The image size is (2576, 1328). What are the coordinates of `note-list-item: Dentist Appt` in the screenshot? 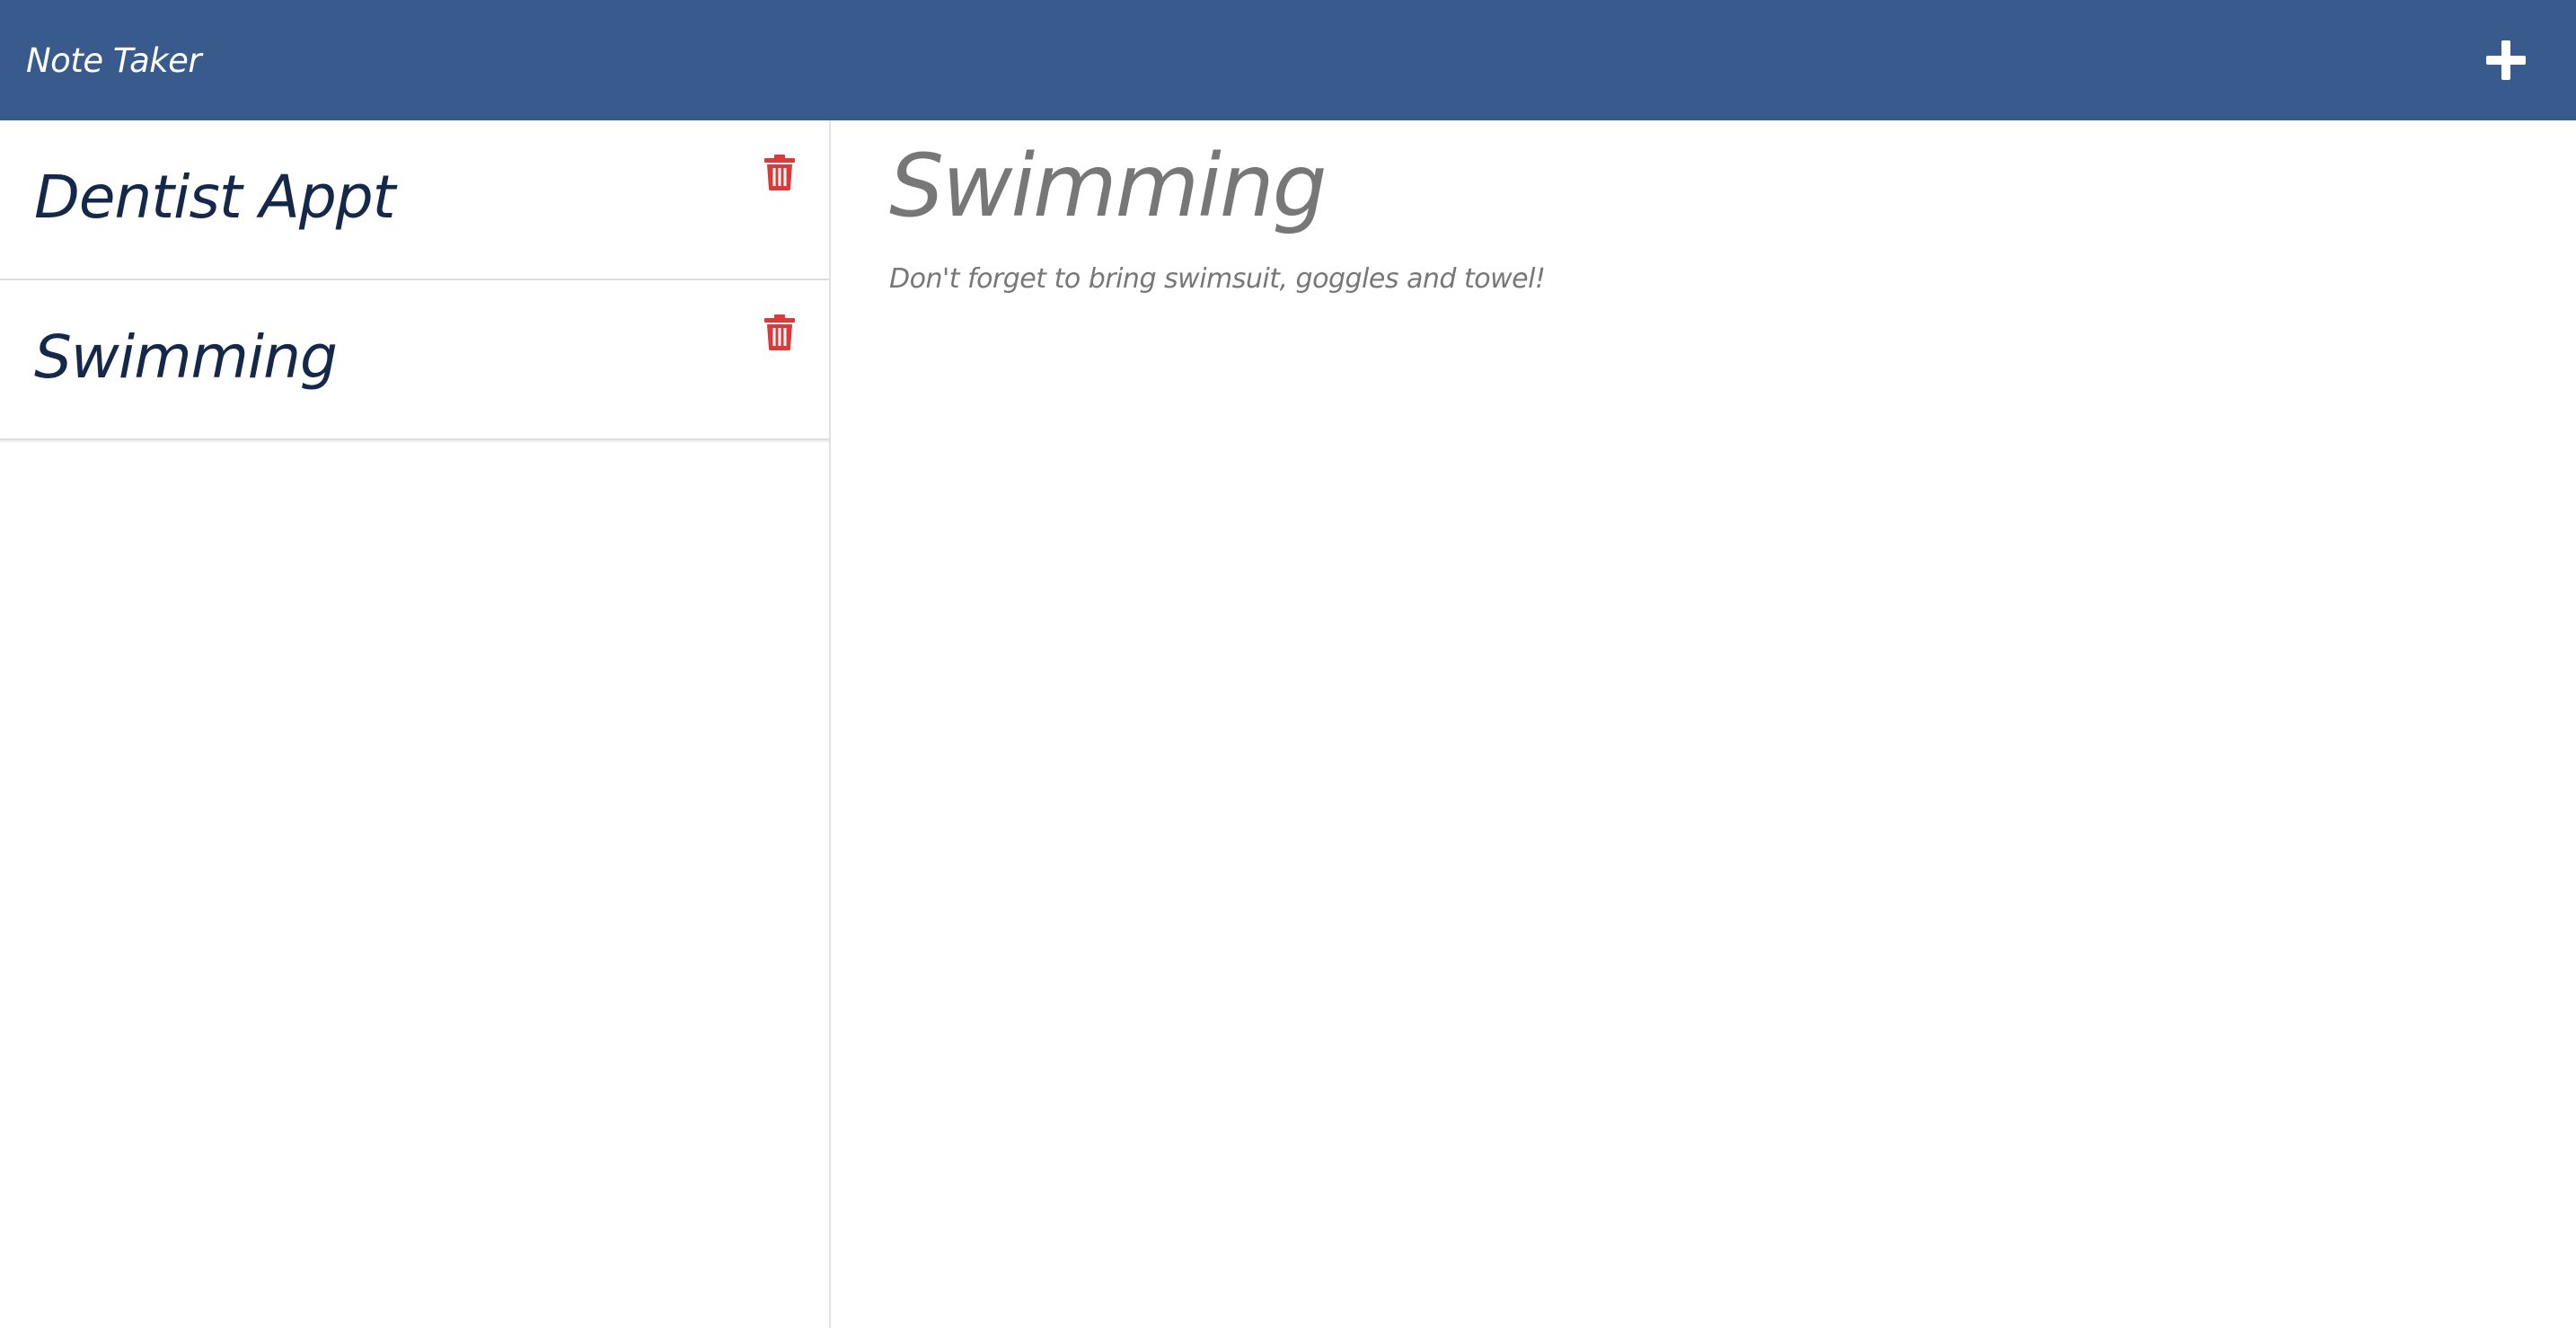 It's located at (414, 200).